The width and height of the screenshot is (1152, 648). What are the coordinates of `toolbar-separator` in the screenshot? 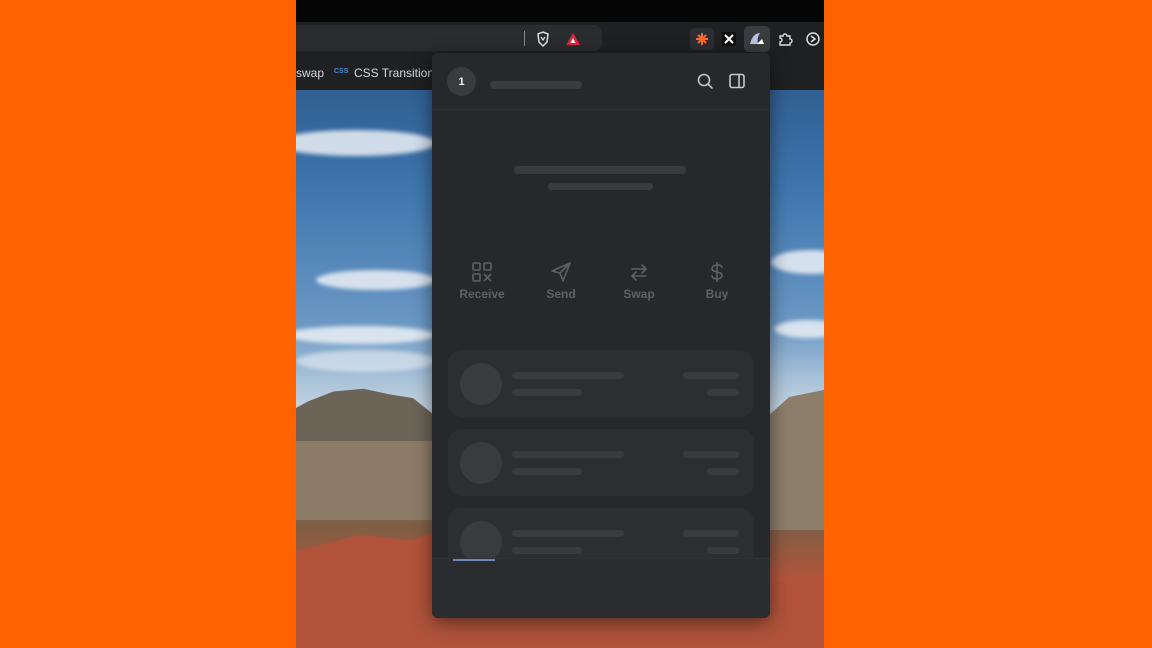 It's located at (524, 38).